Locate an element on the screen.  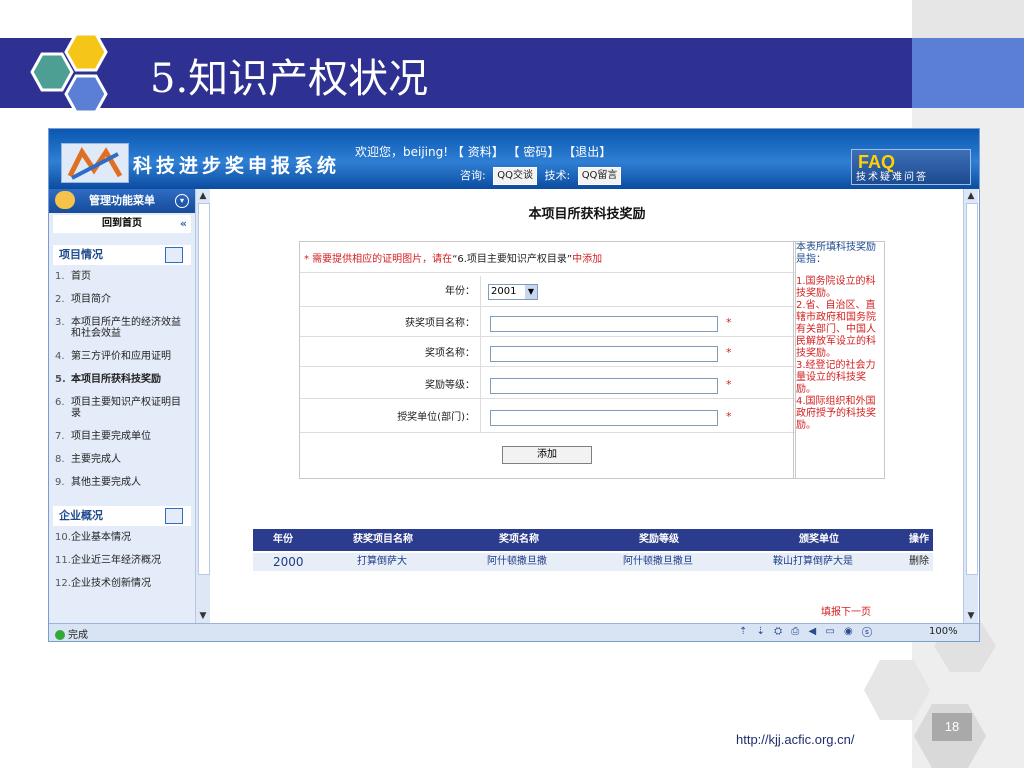
sidebar-item-units: 7. 项目主要完成单位 is located at coordinates (122, 436).